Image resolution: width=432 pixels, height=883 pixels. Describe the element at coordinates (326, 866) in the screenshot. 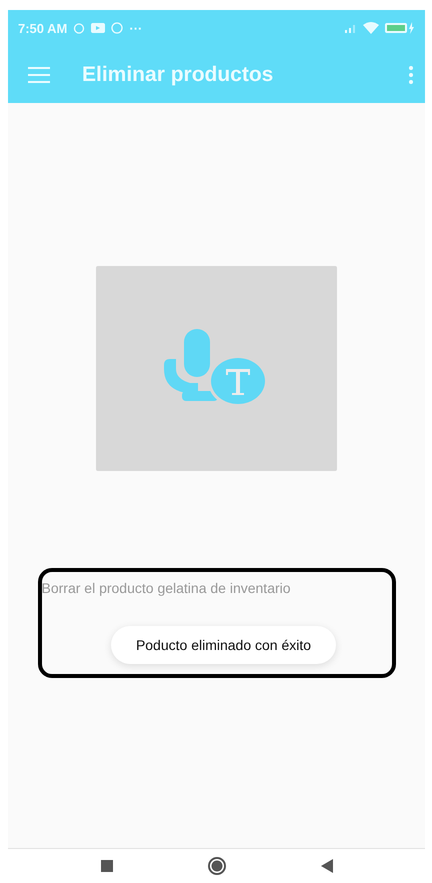

I see `back-icon` at that location.